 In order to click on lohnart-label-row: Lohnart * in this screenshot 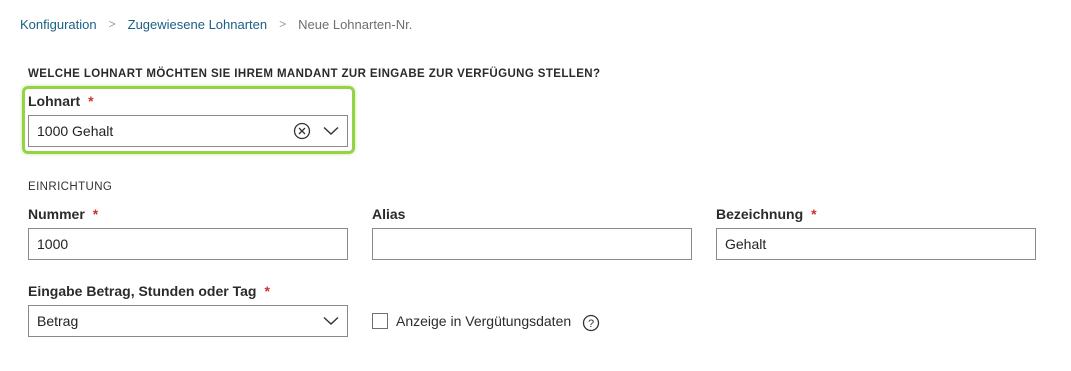, I will do `click(61, 101)`.